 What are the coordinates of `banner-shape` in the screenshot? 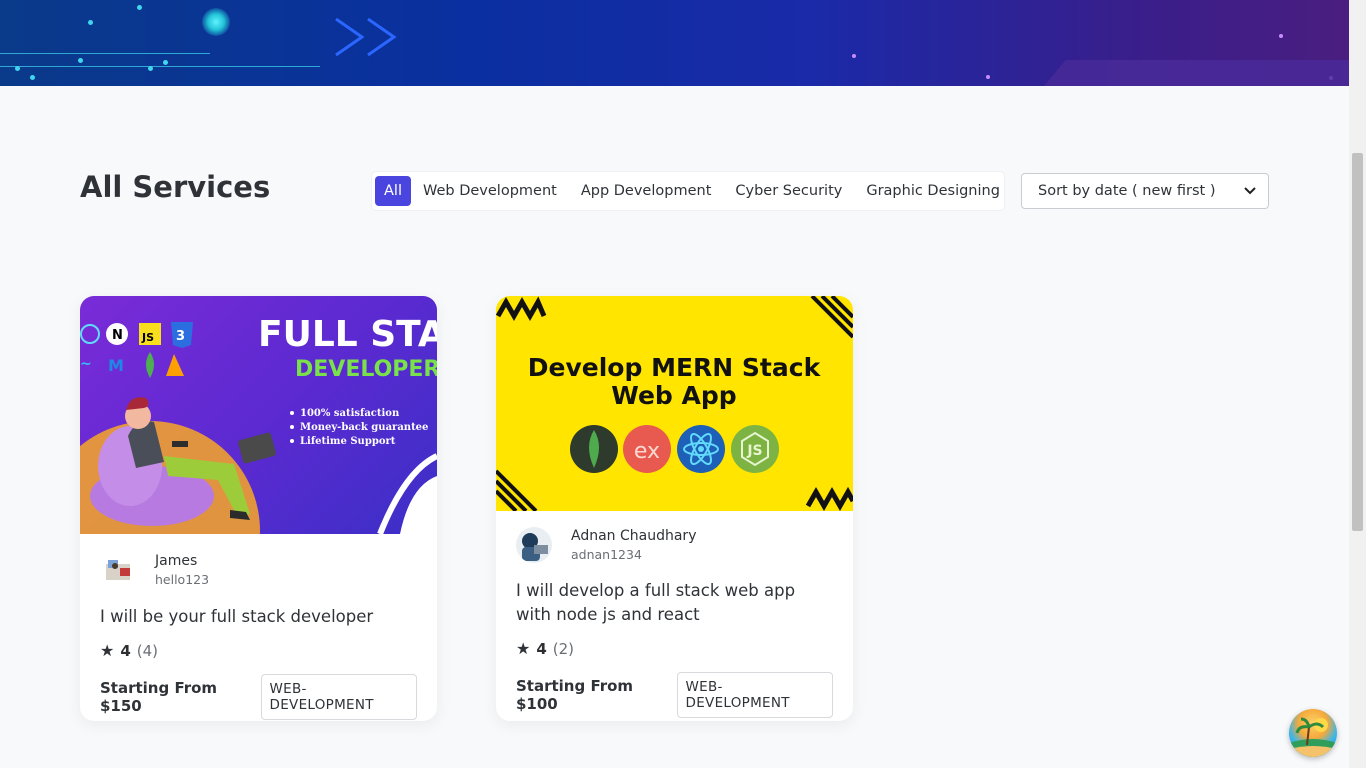 It's located at (1190, 73).